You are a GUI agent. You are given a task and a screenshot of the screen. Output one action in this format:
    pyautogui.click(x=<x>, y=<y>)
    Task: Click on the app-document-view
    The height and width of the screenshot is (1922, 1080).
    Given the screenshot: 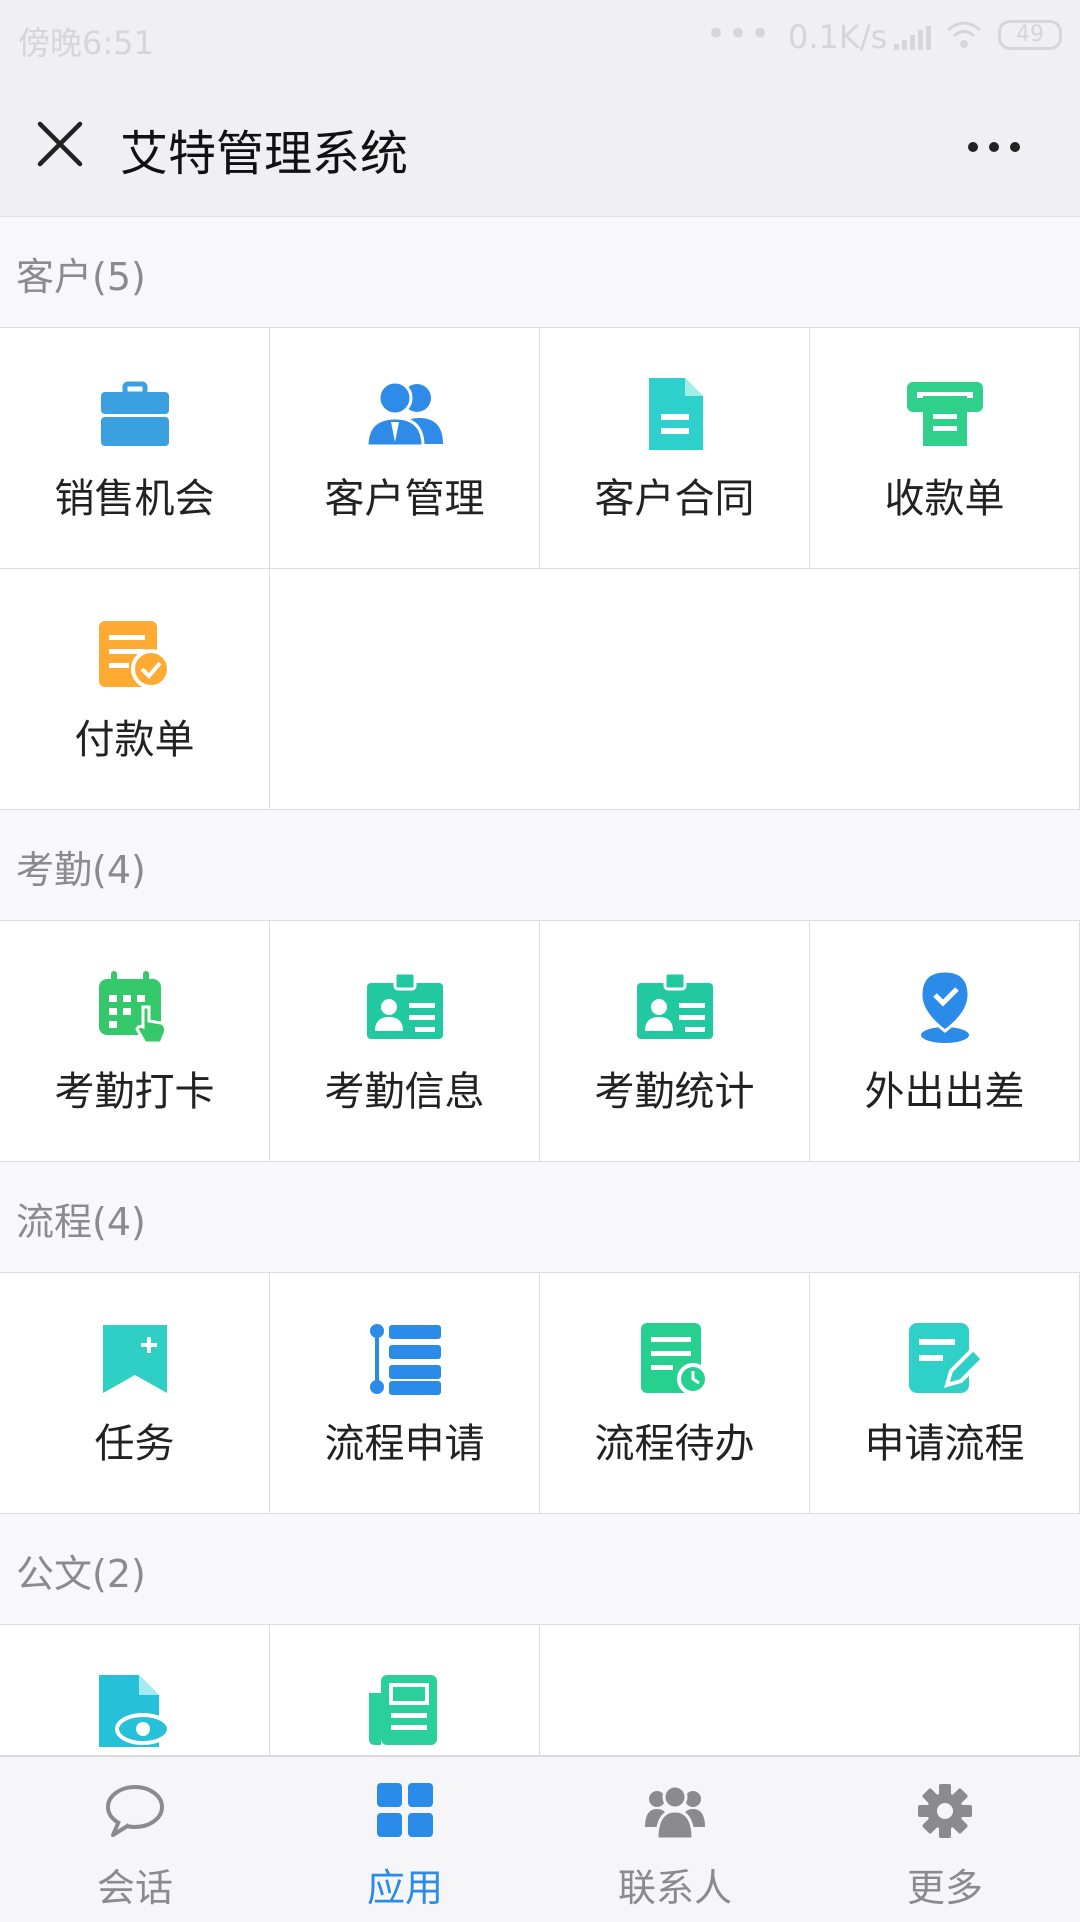 What is the action you would take?
    pyautogui.click(x=135, y=1690)
    